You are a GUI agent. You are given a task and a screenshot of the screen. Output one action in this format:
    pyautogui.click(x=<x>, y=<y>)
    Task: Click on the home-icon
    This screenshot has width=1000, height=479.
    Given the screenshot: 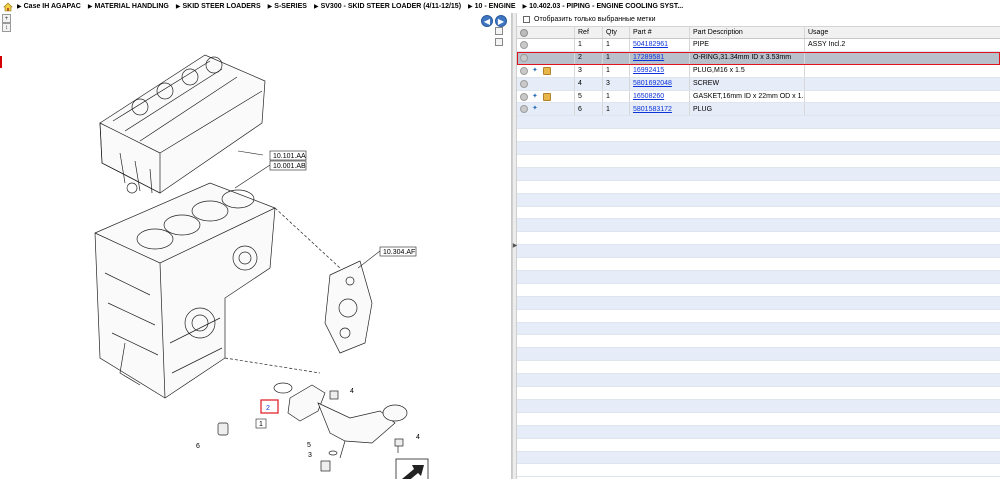 What is the action you would take?
    pyautogui.click(x=8, y=7)
    